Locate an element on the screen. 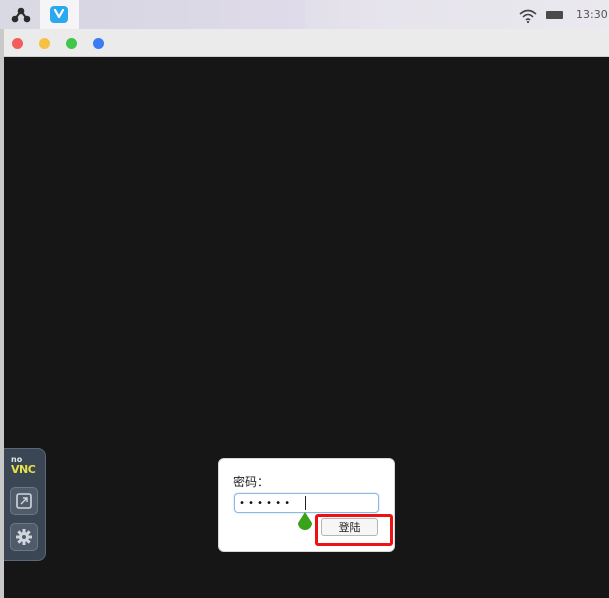  novnc-control-bar: no VNC is located at coordinates (25, 504).